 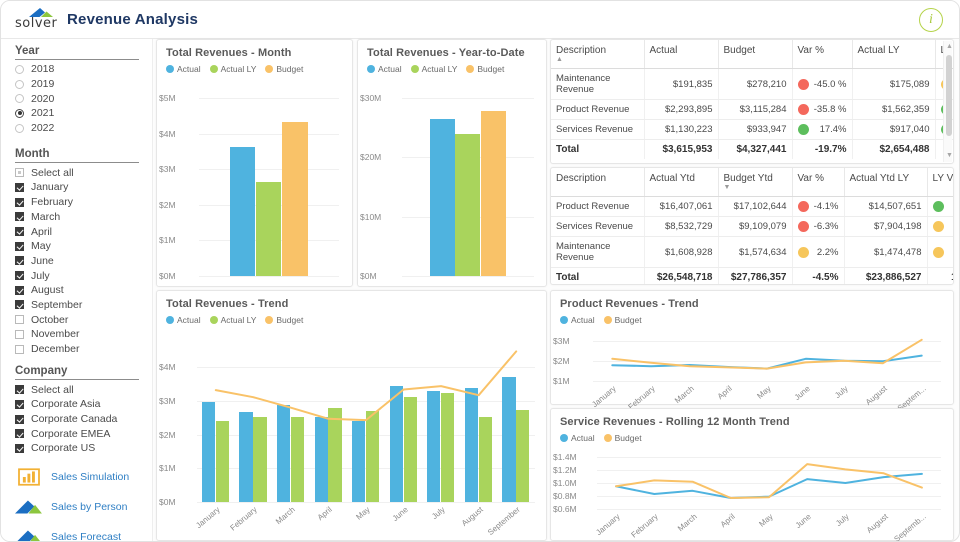 What do you see at coordinates (439, 69) in the screenshot?
I see `legend-label: Actual LY` at bounding box center [439, 69].